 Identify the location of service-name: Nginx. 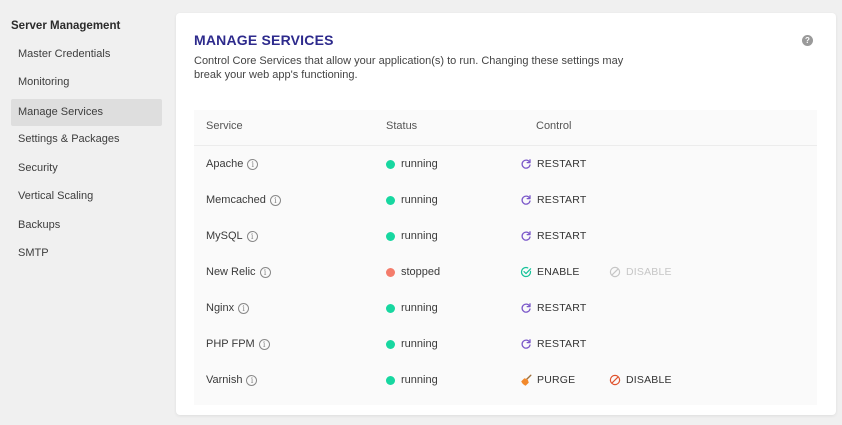
(220, 308).